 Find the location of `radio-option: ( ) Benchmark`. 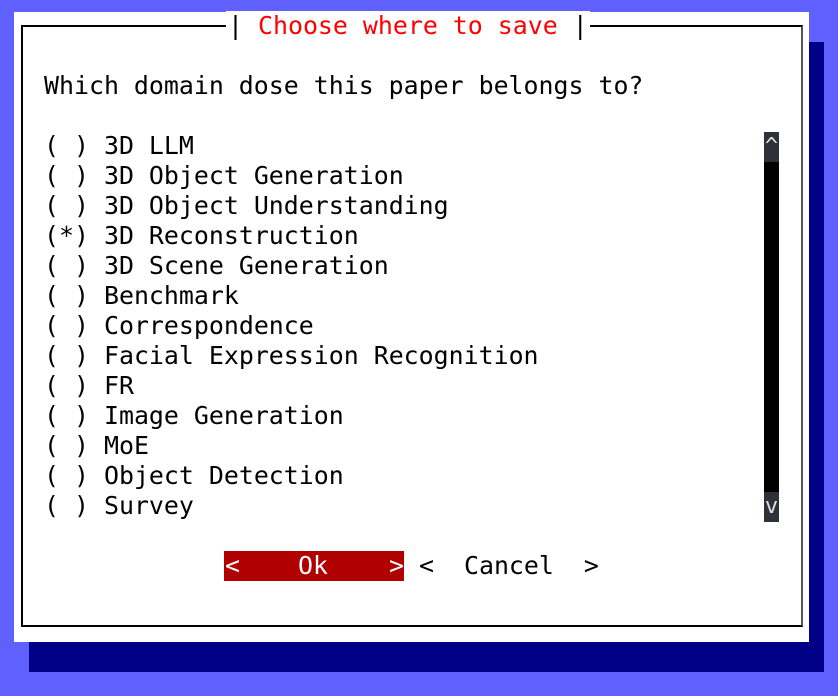

radio-option: ( ) Benchmark is located at coordinates (141, 296).